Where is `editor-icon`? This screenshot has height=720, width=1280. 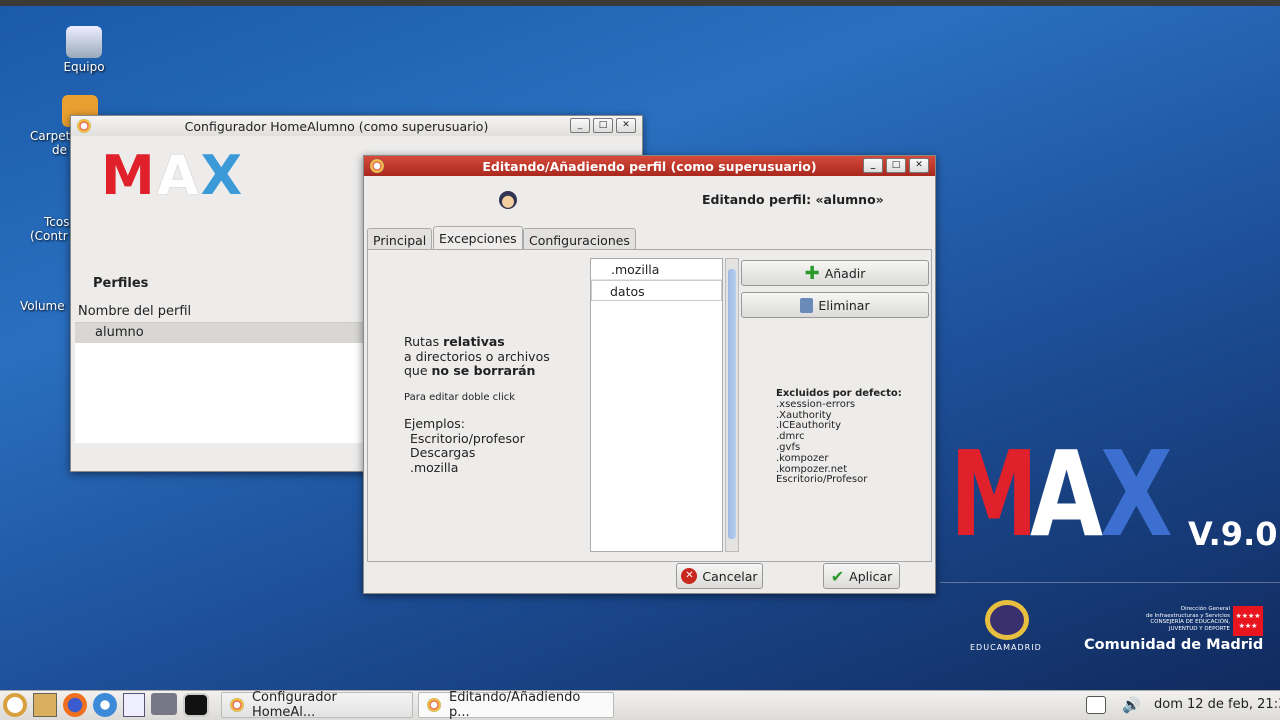 editor-icon is located at coordinates (45, 705).